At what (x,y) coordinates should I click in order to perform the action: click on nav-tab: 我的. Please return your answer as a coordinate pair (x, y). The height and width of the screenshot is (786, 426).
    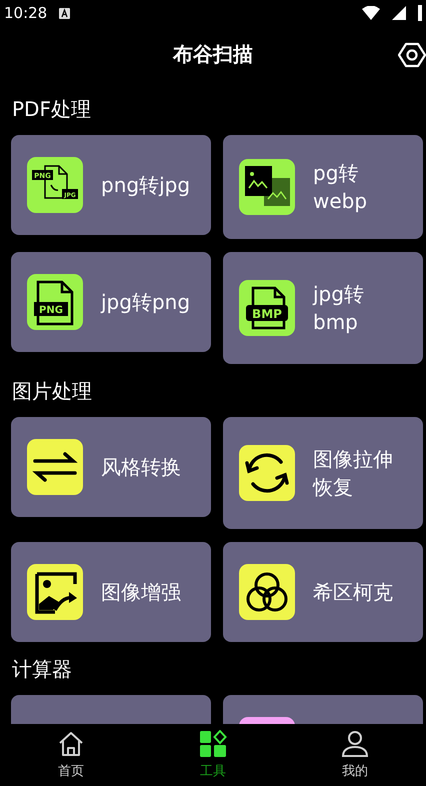
    Looking at the image, I should click on (355, 755).